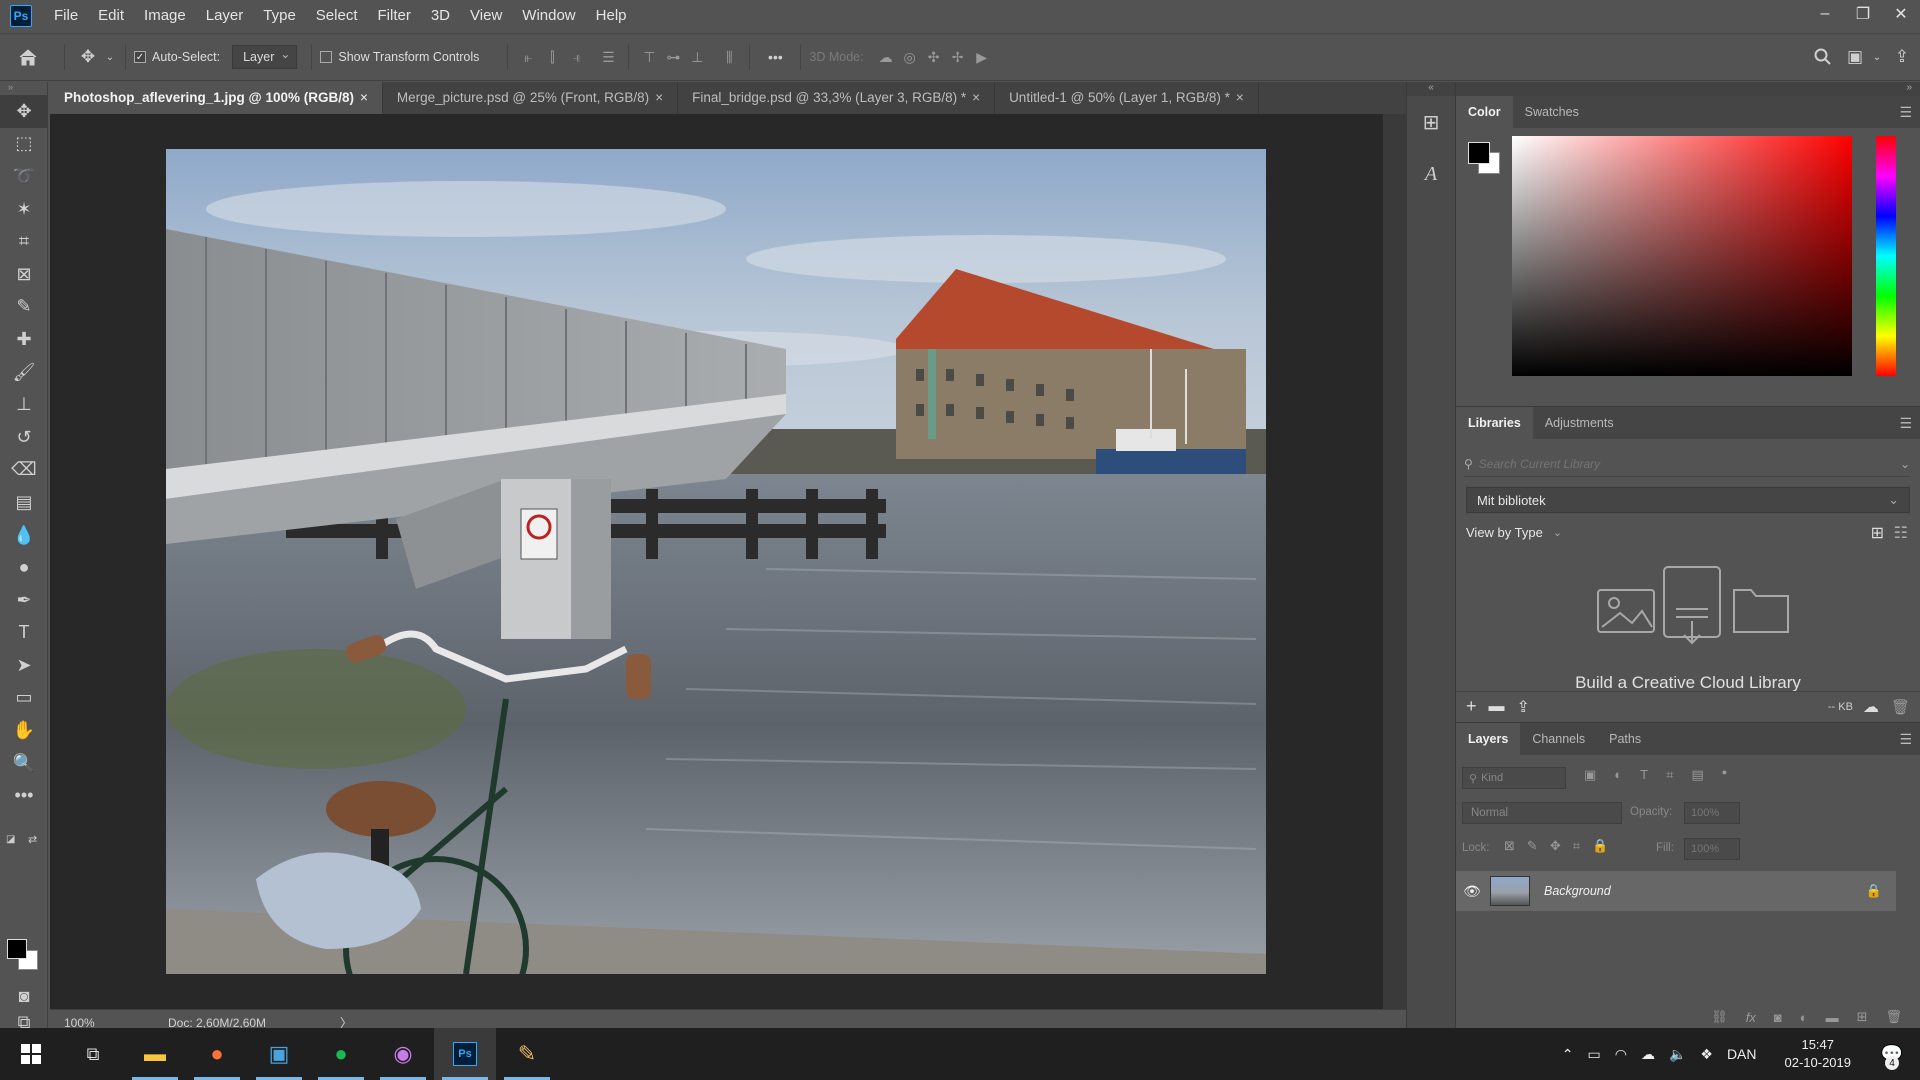 The image size is (1920, 1080). I want to click on lock-pixels-icon: ✎, so click(1532, 846).